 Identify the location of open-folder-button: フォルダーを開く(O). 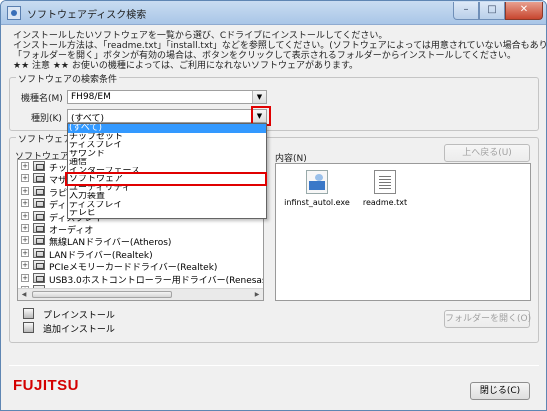
(487, 319).